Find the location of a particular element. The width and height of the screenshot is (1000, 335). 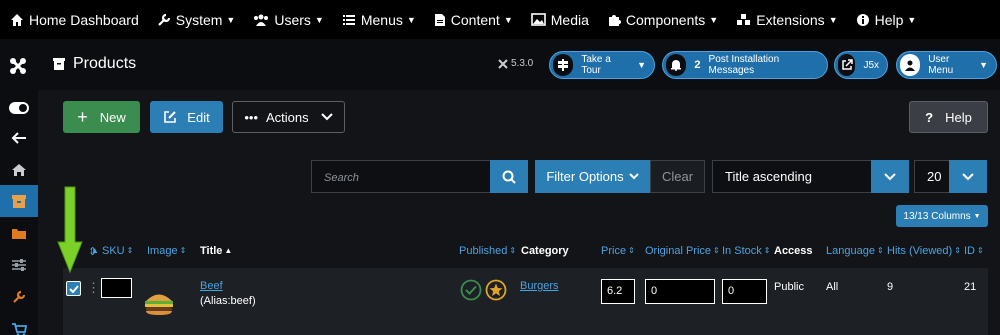

menu-system: System ▼ is located at coordinates (196, 19).